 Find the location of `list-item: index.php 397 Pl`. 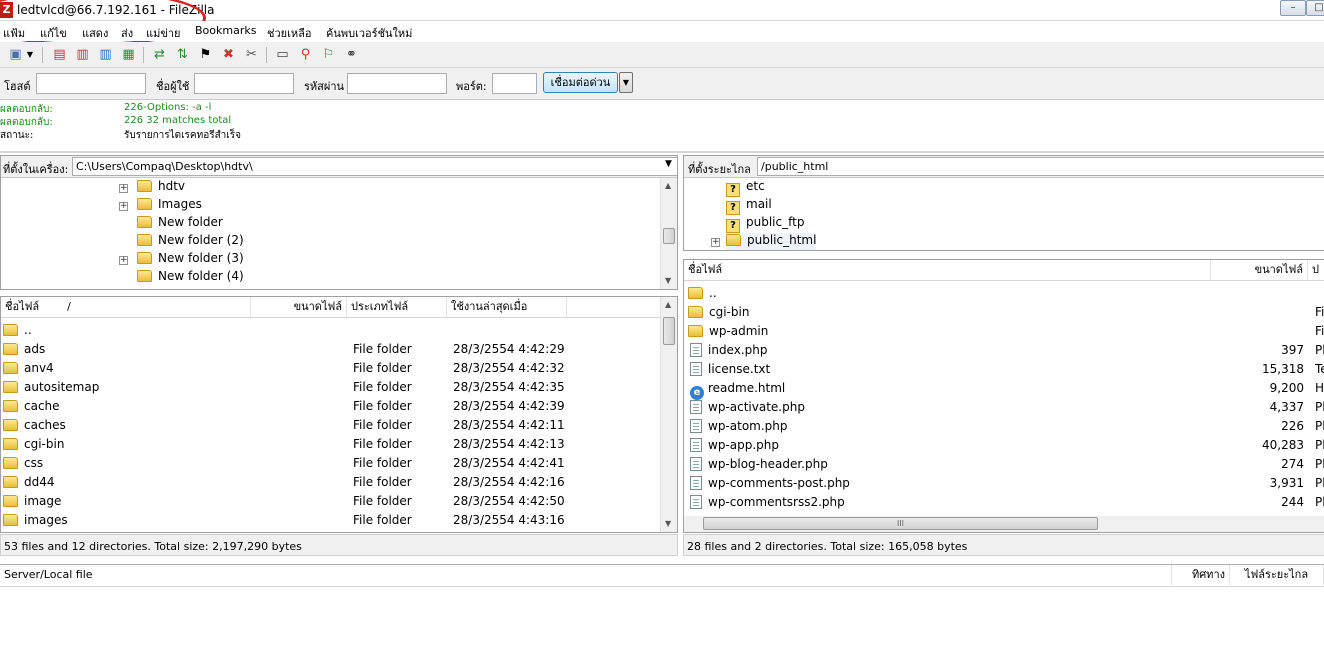

list-item: index.php 397 Pl is located at coordinates (1004, 350).